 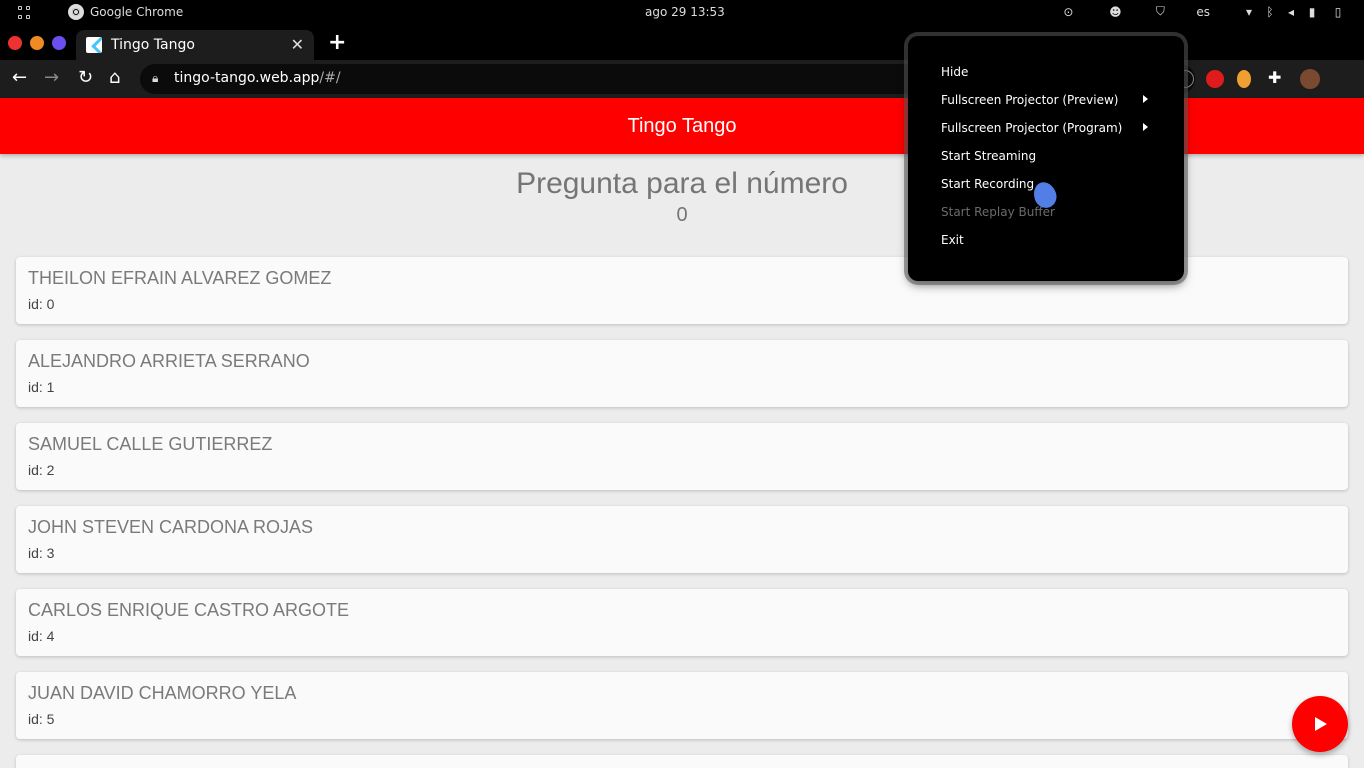 What do you see at coordinates (1115, 12) in the screenshot?
I see `discord-icon: ☻` at bounding box center [1115, 12].